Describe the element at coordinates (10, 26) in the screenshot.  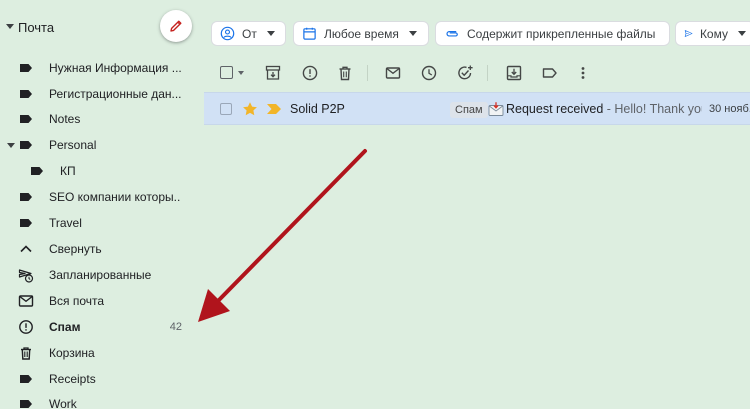
I see `collapse-caret-icon` at that location.